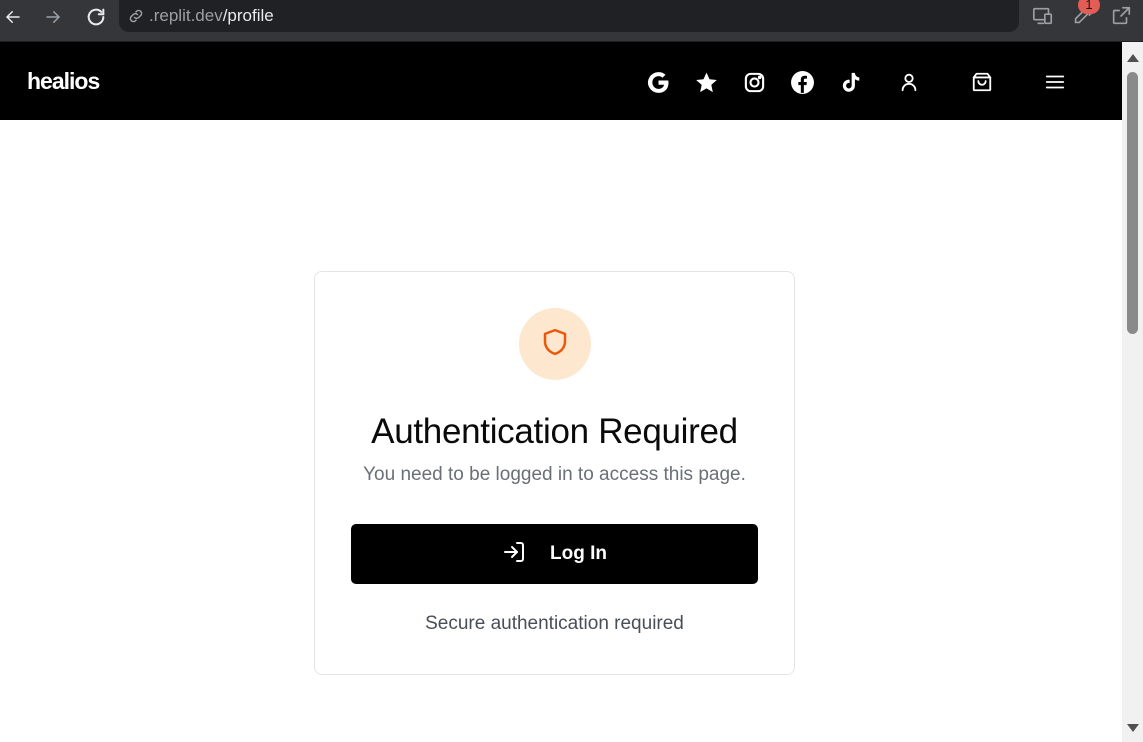  I want to click on shield-icon-badge, so click(555, 344).